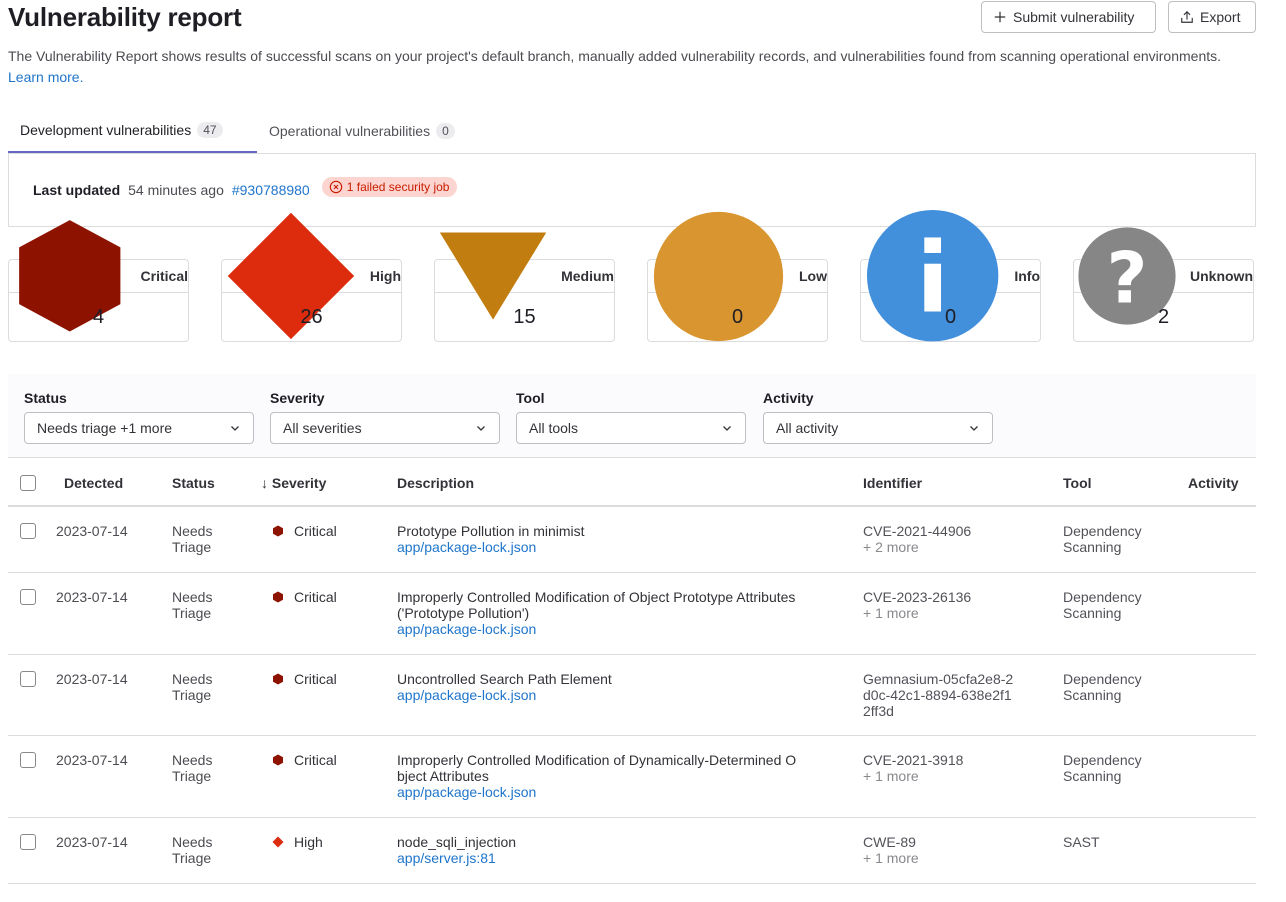 This screenshot has height=902, width=1286. I want to click on page-title: Vulnerability report, so click(125, 17).